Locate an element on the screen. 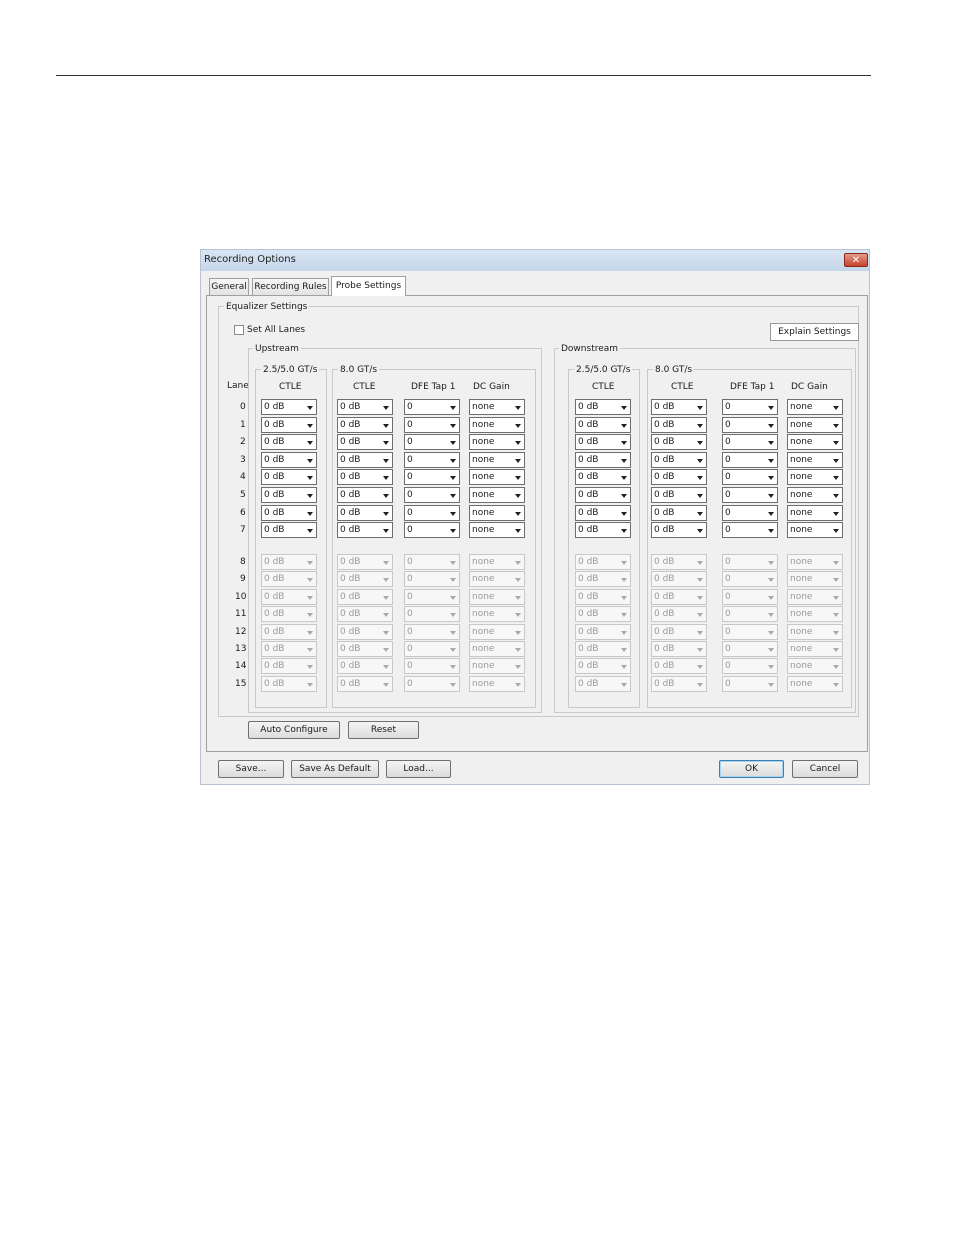 This screenshot has height=1235, width=954. downstream-gen12-label: 2.5/5.0 GT/s is located at coordinates (603, 370).